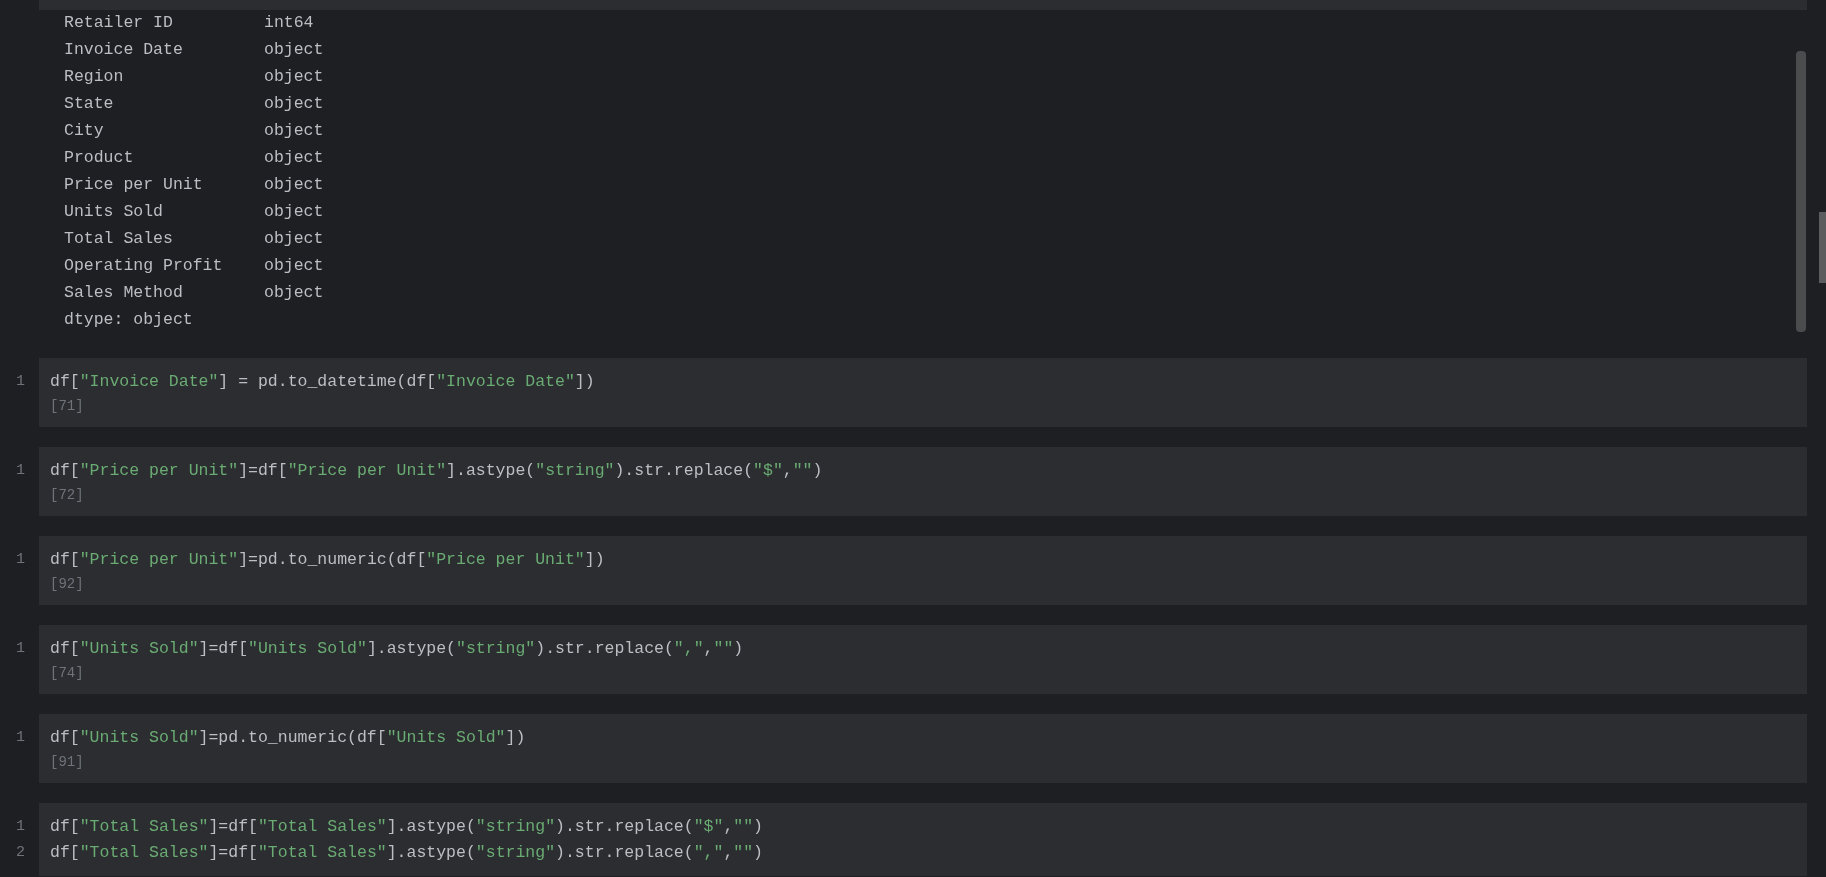 The width and height of the screenshot is (1826, 877). Describe the element at coordinates (67, 673) in the screenshot. I see `execution-count: [74]` at that location.